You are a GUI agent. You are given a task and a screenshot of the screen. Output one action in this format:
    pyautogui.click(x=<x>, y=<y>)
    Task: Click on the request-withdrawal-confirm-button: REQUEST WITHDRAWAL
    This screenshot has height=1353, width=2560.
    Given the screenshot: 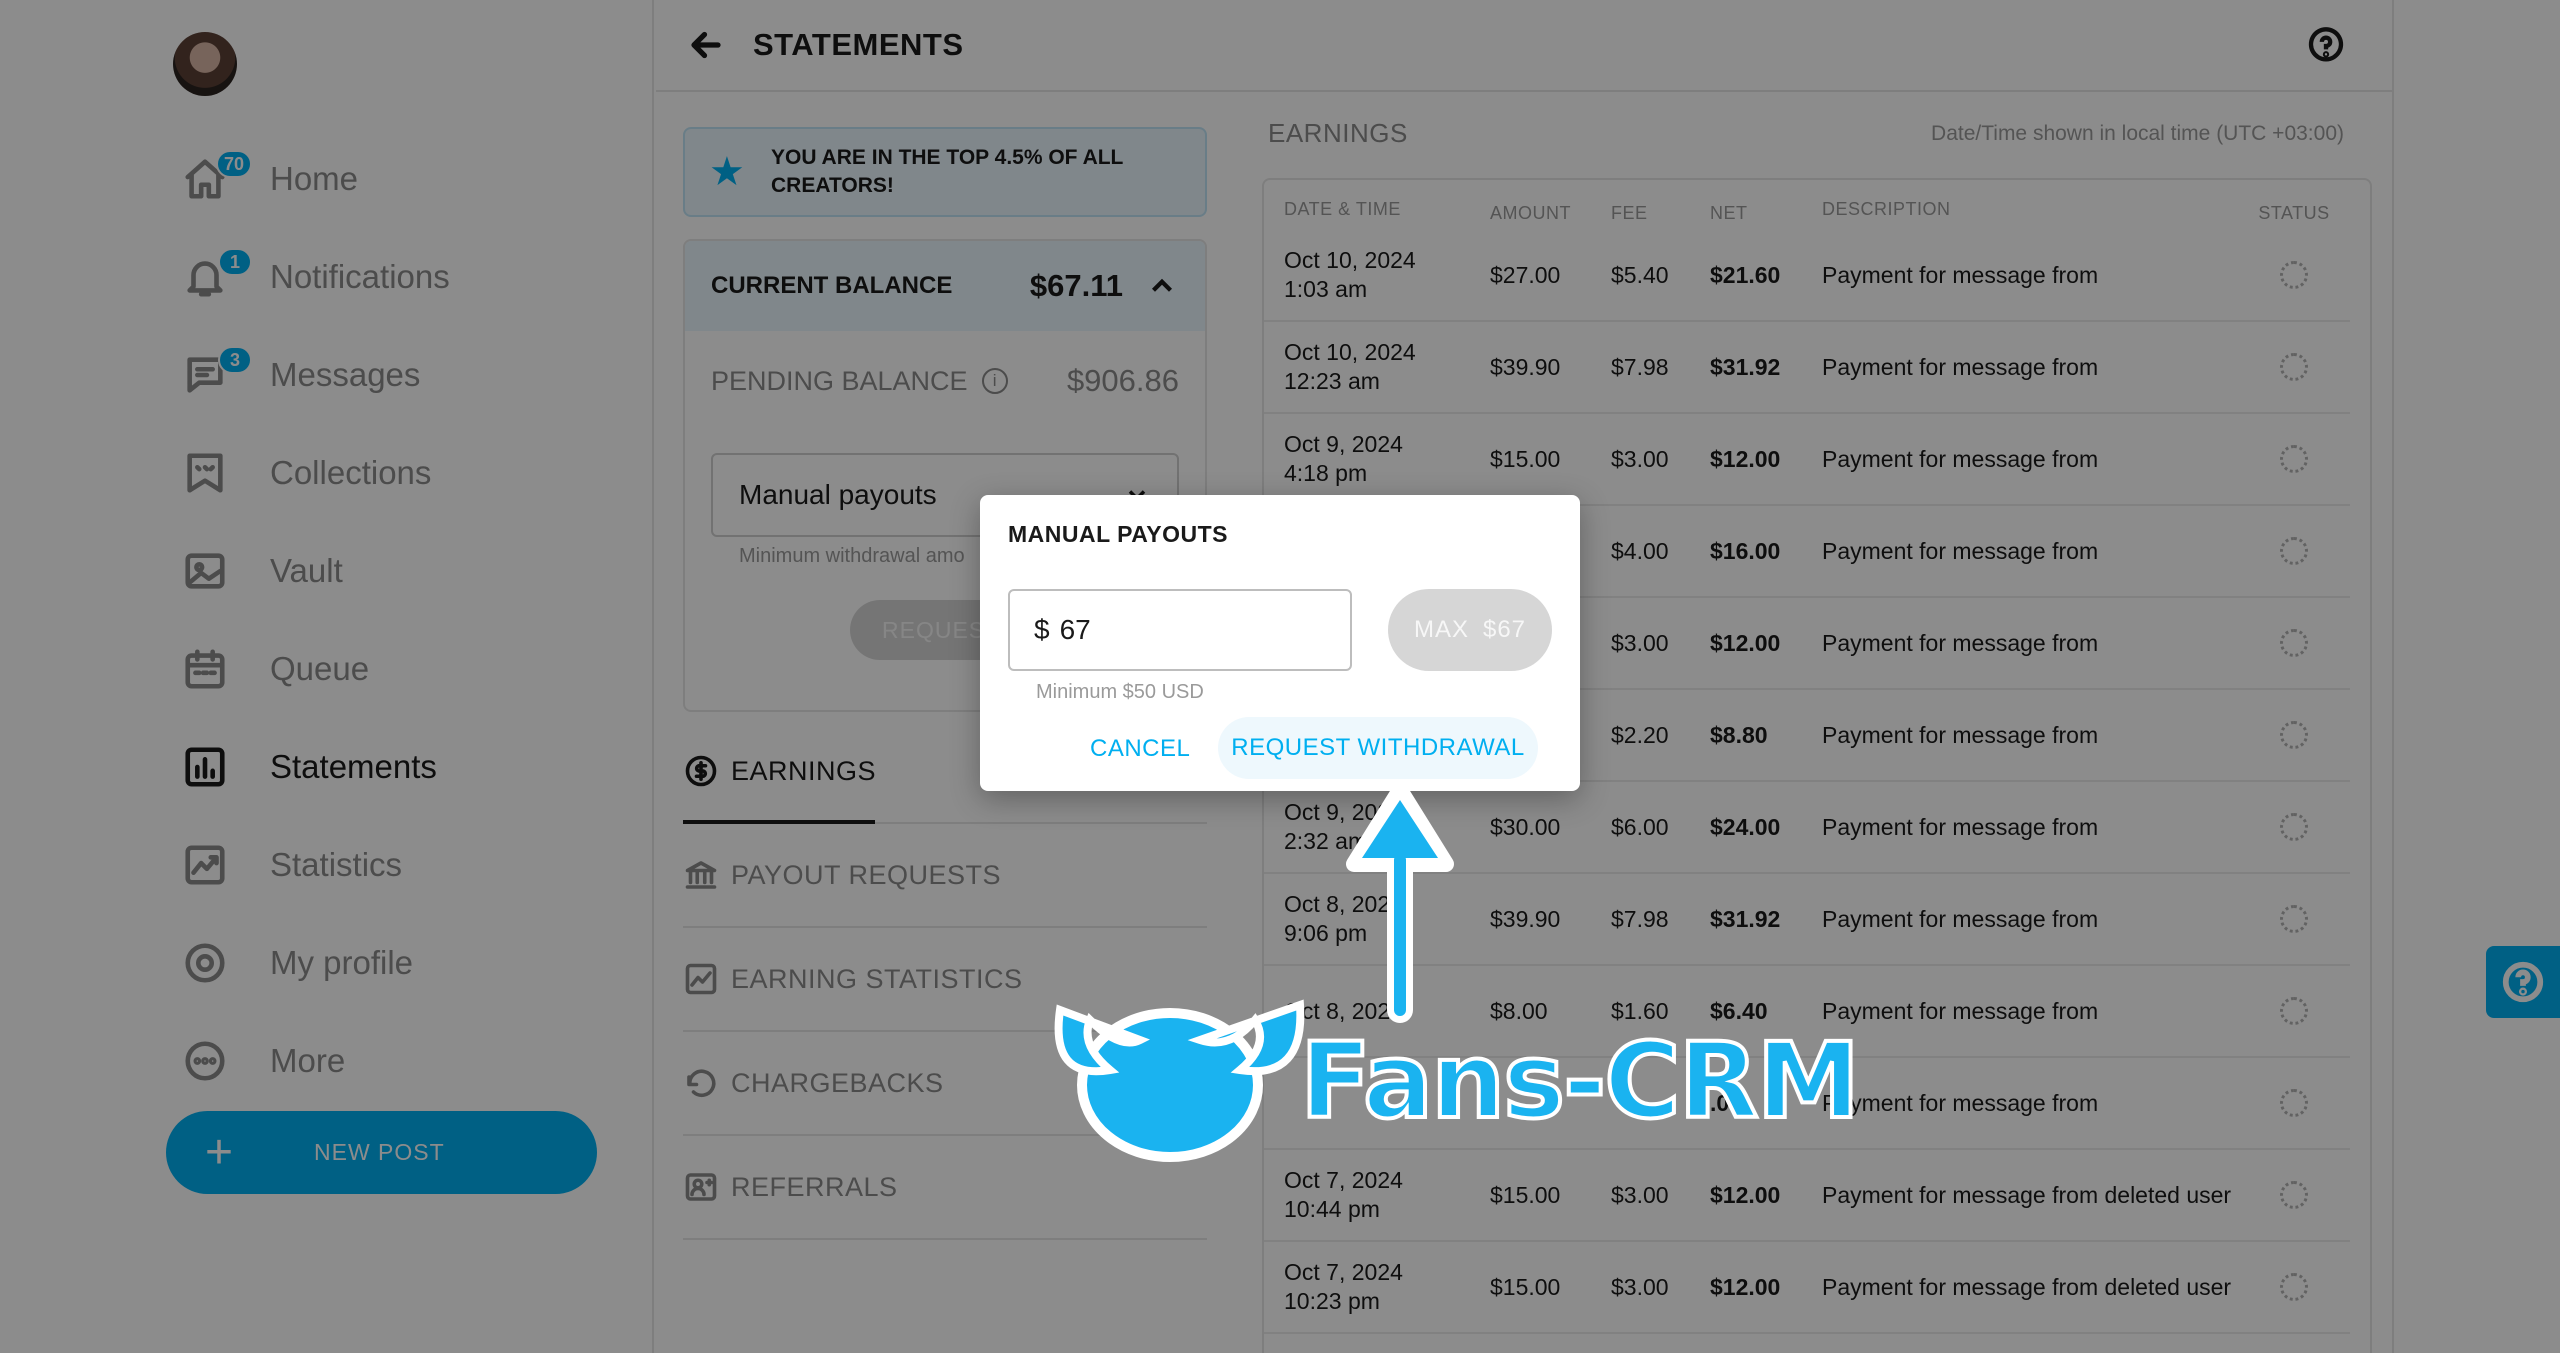 What is the action you would take?
    pyautogui.click(x=1378, y=748)
    